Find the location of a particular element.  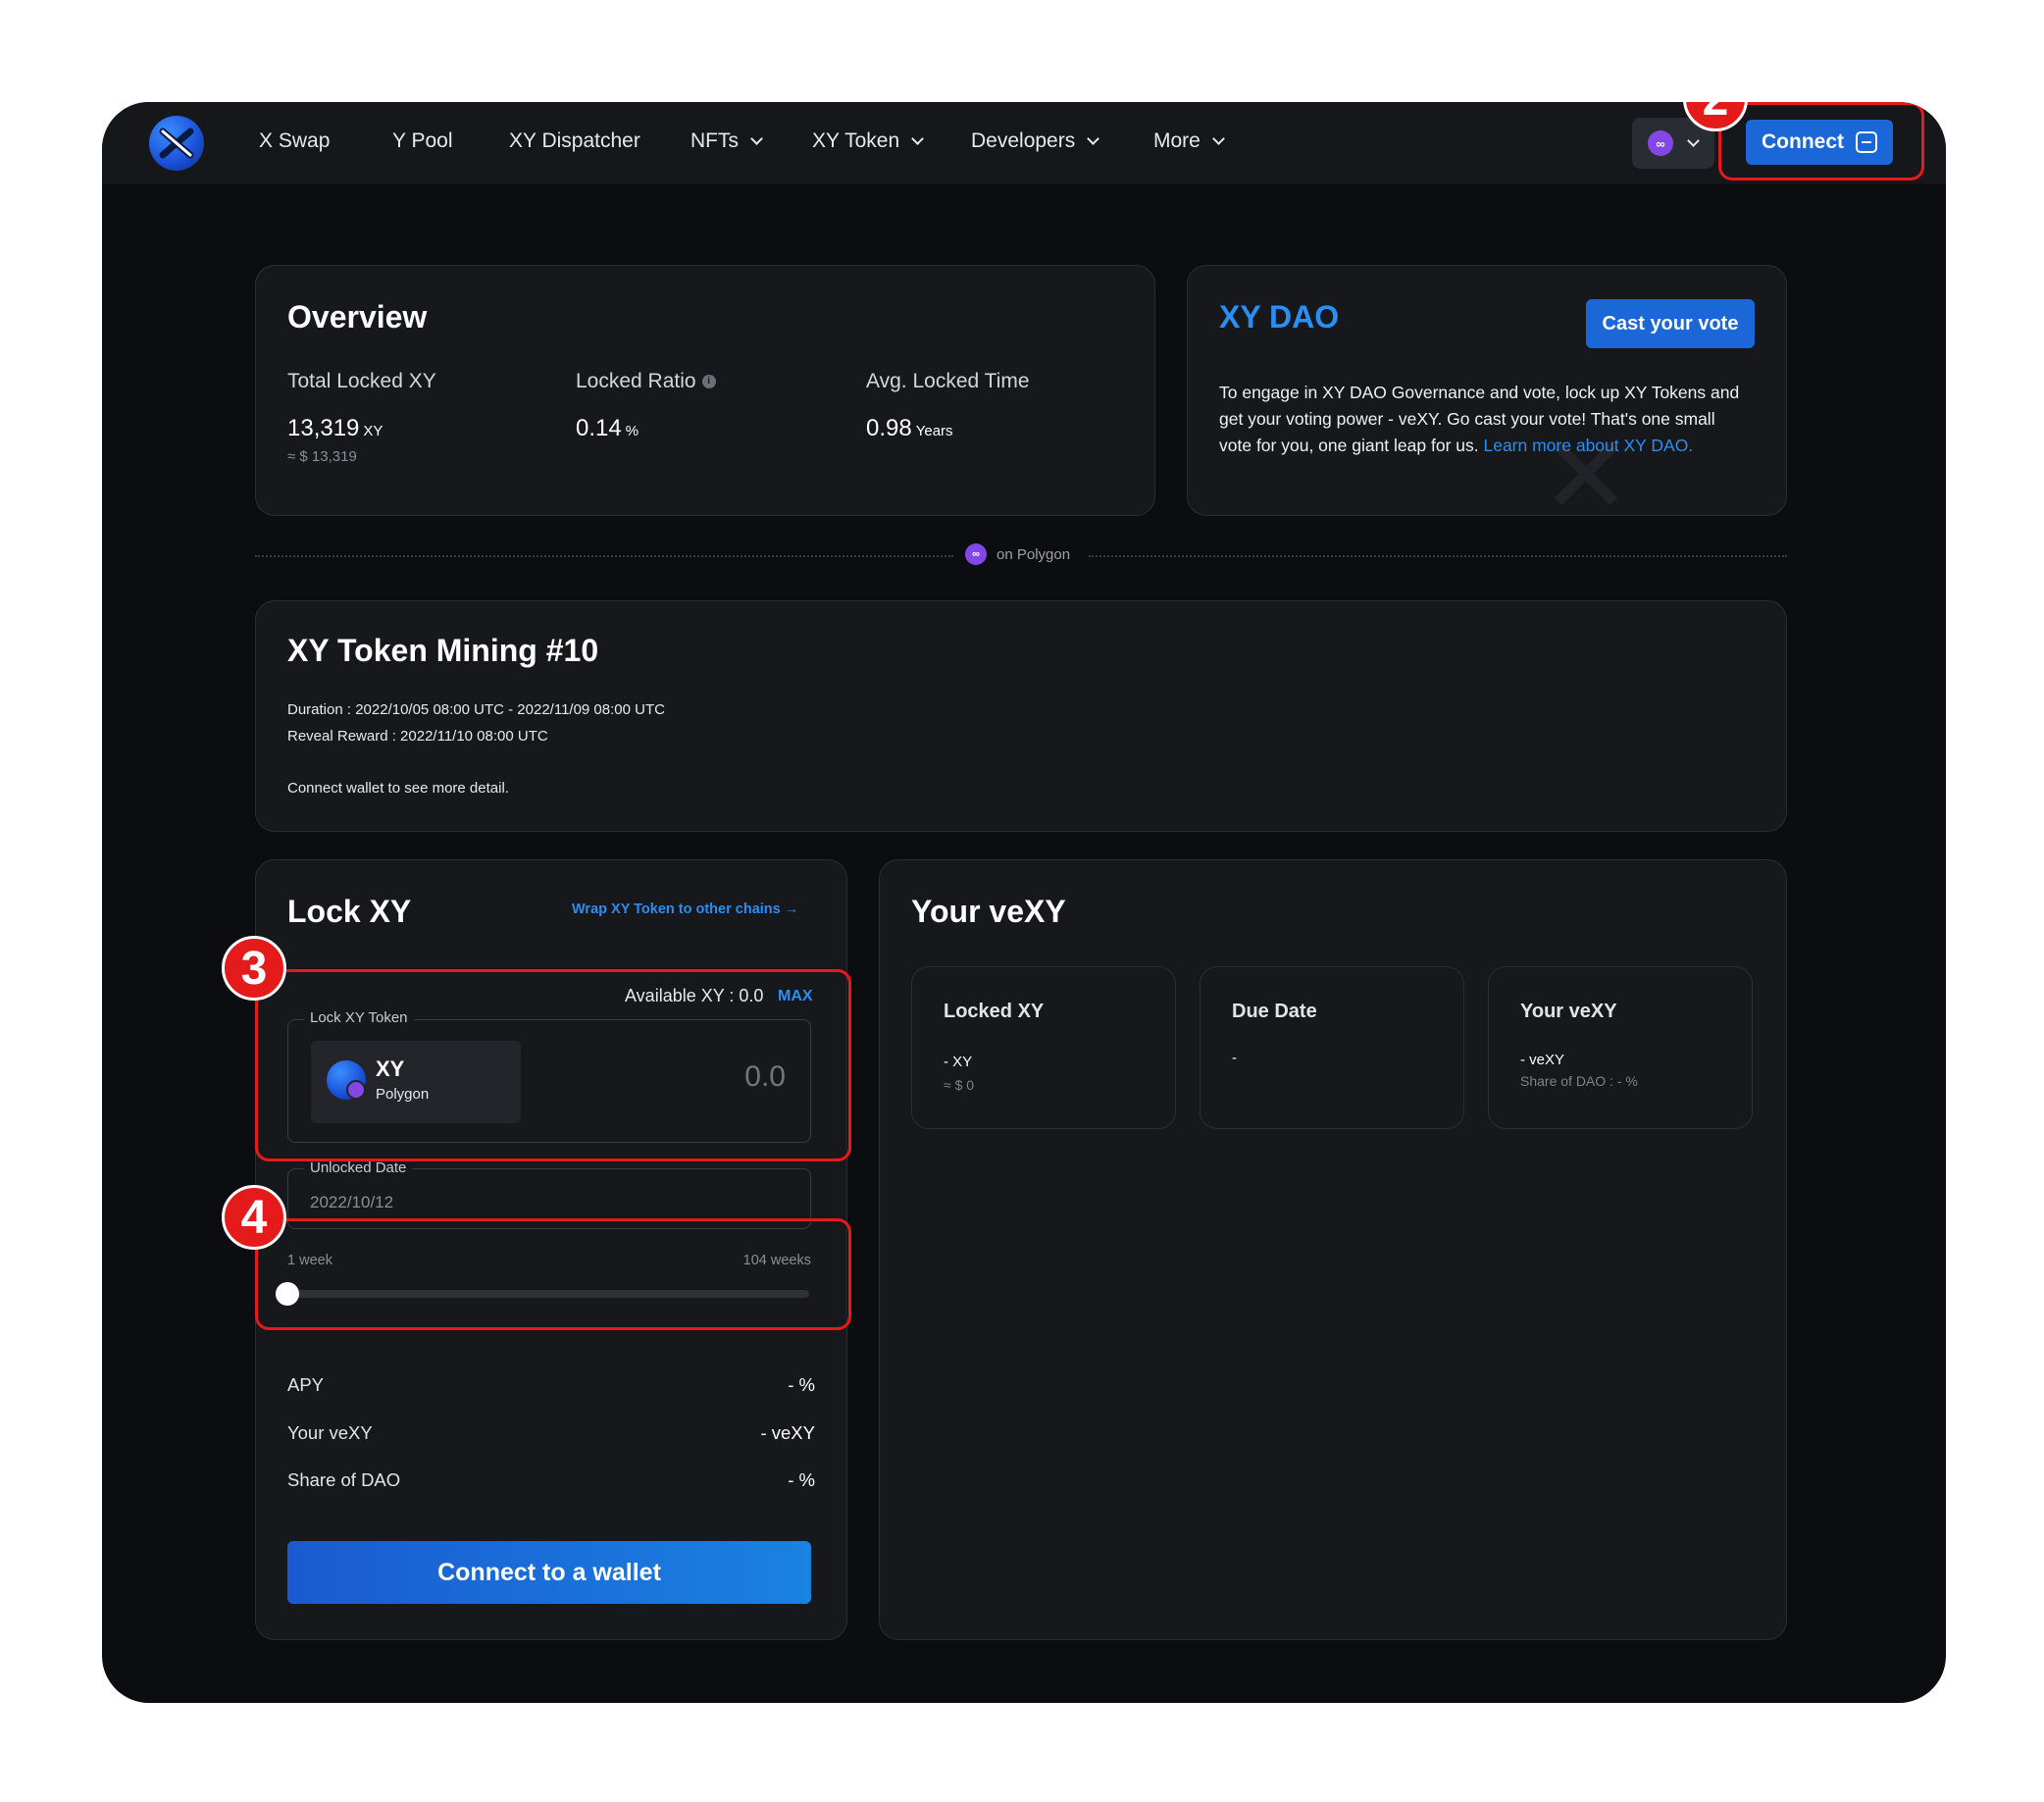

avg-locked-time-value: 0.98 Years is located at coordinates (910, 428).